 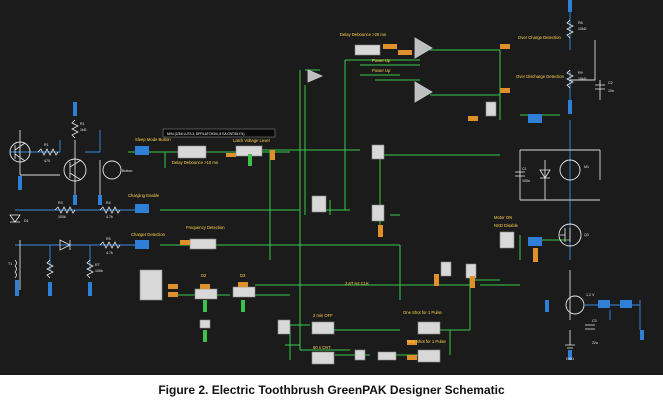 I want to click on pin-osc-b, so click(x=173, y=294).